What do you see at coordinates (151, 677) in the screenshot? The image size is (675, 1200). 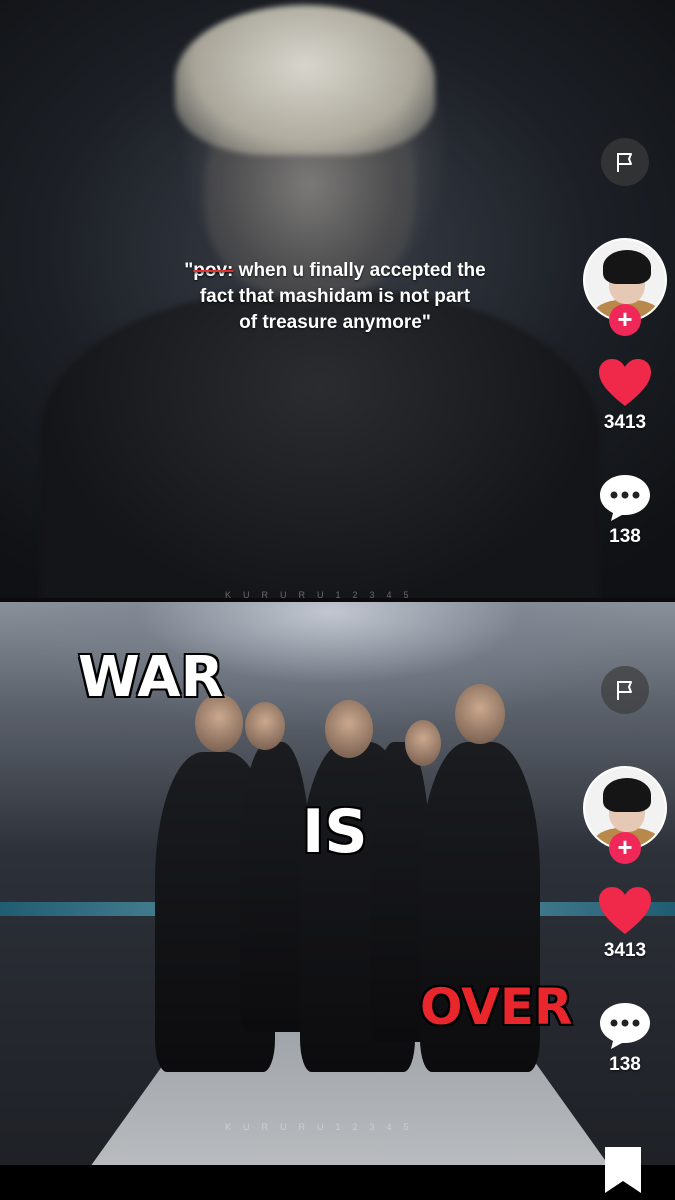 I see `meme-word-war: WAR` at bounding box center [151, 677].